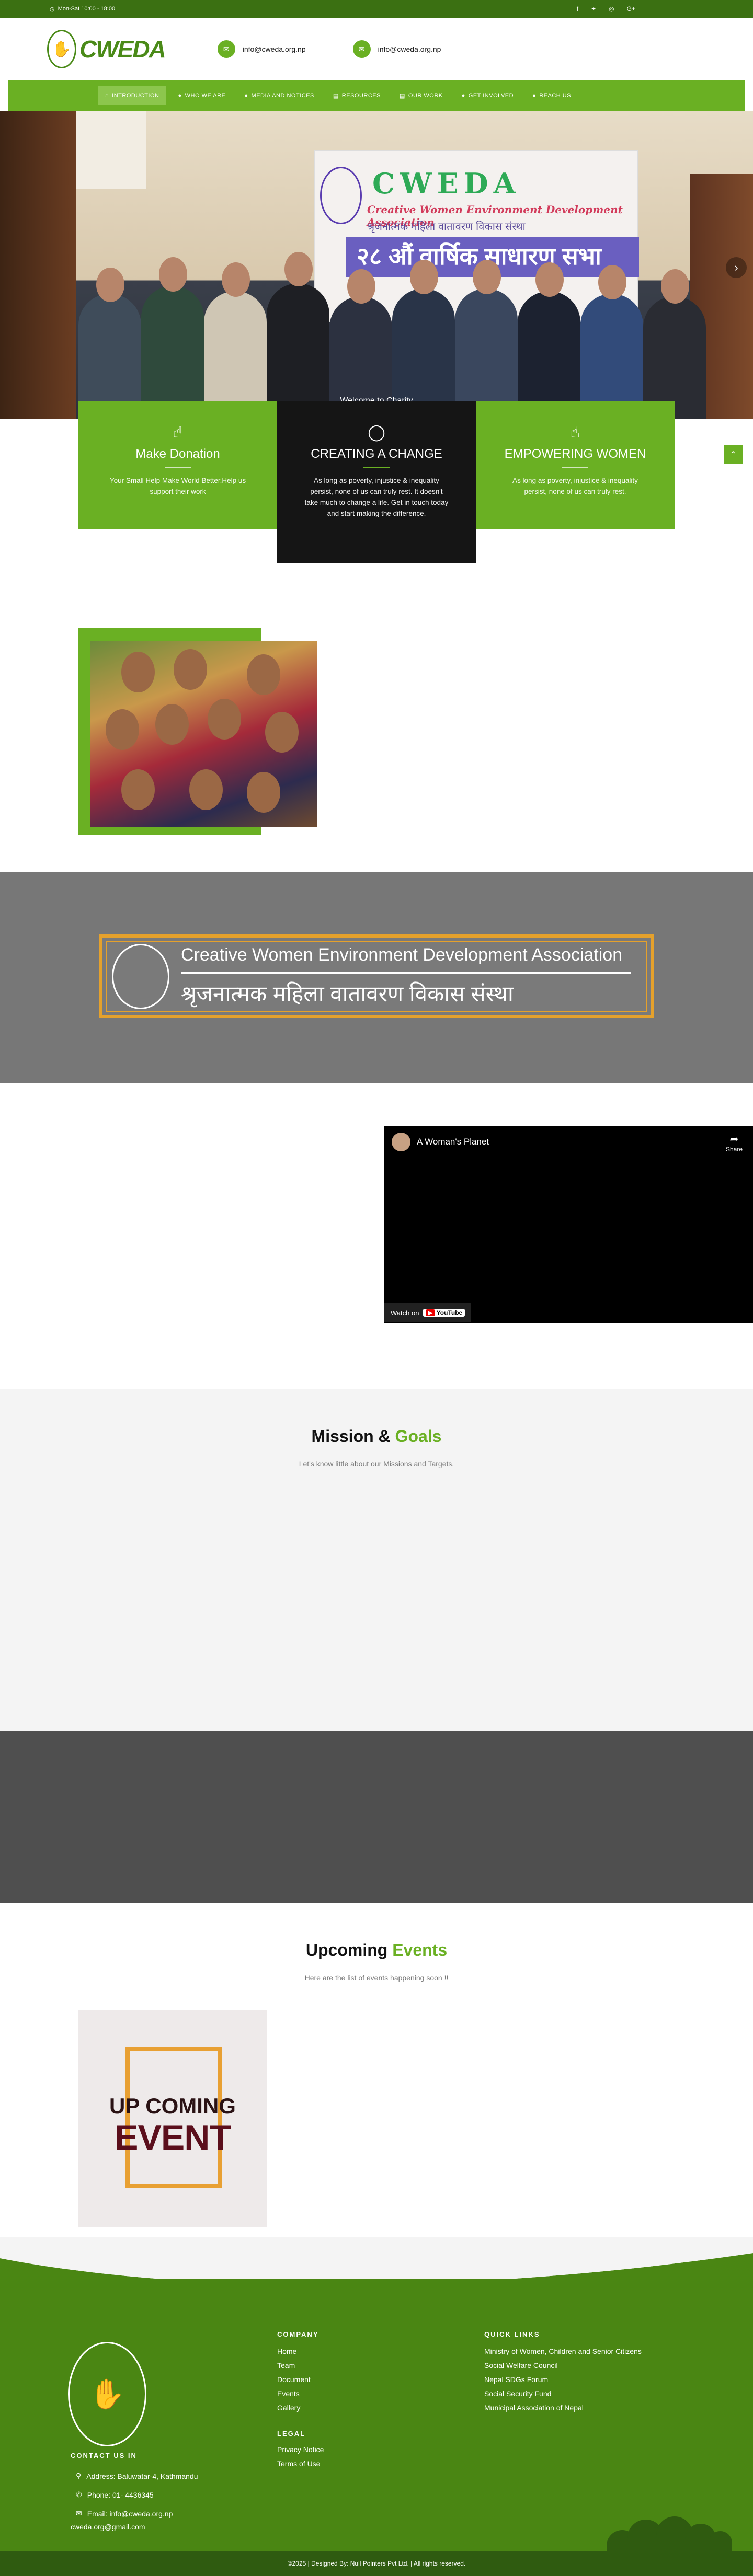 The width and height of the screenshot is (753, 2576). I want to click on header-email-1: ✉ info@cweda.org.np, so click(261, 49).